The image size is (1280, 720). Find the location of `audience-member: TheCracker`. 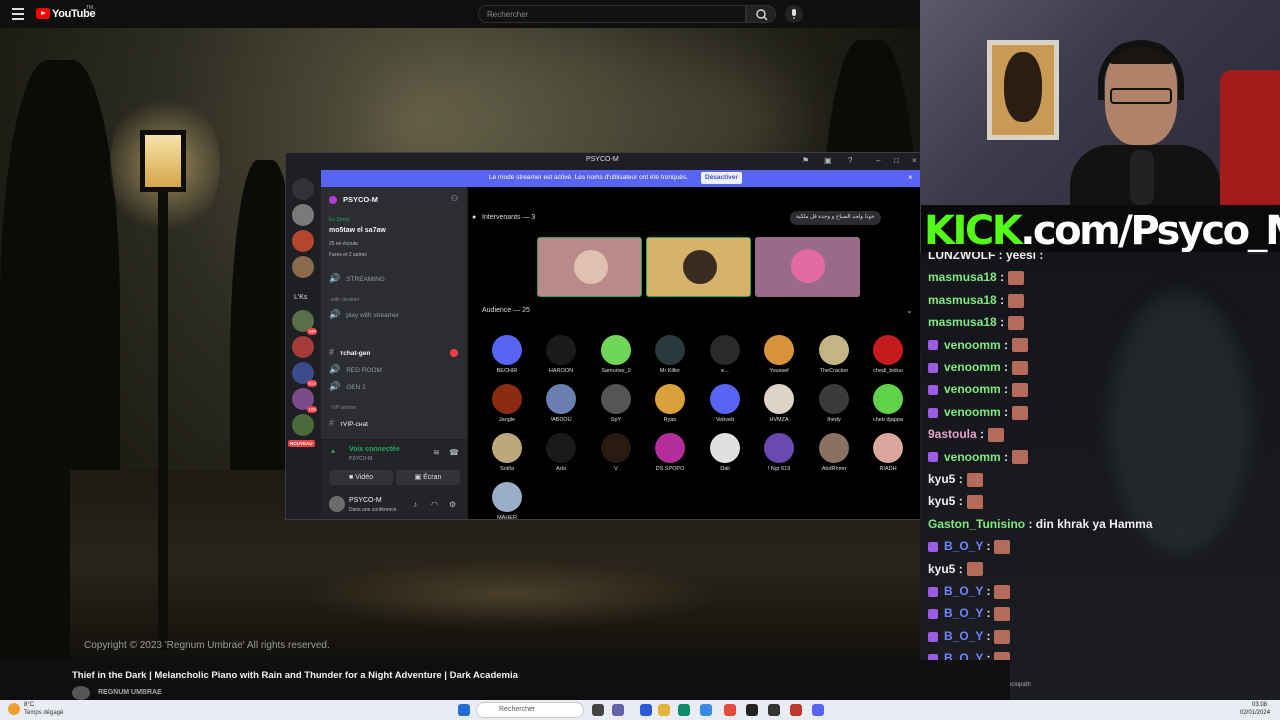

audience-member: TheCracker is located at coordinates (834, 354).